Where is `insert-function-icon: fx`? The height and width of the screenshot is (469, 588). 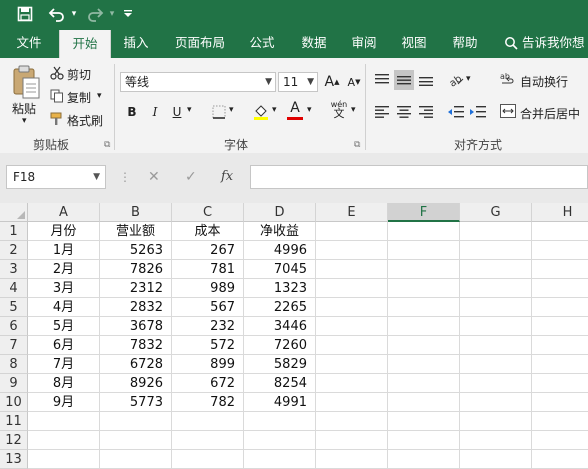
insert-function-icon: fx is located at coordinates (227, 177).